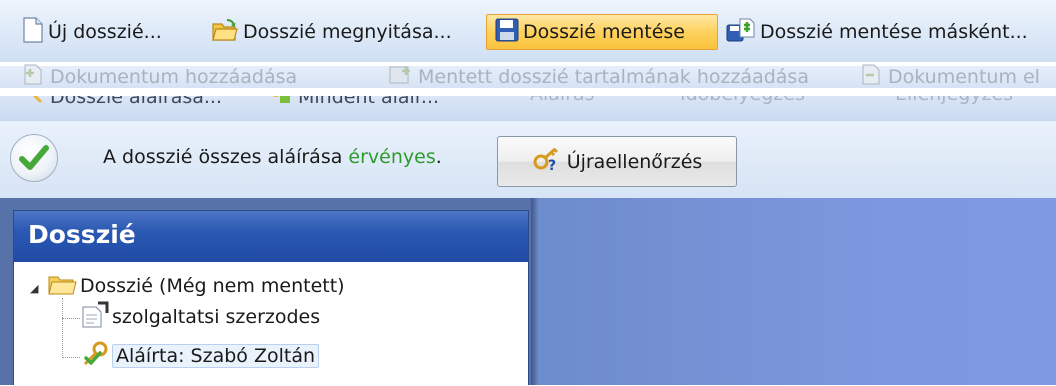 This screenshot has width=1056, height=386. I want to click on countersign-label: Ellenjegyzés, so click(954, 100).